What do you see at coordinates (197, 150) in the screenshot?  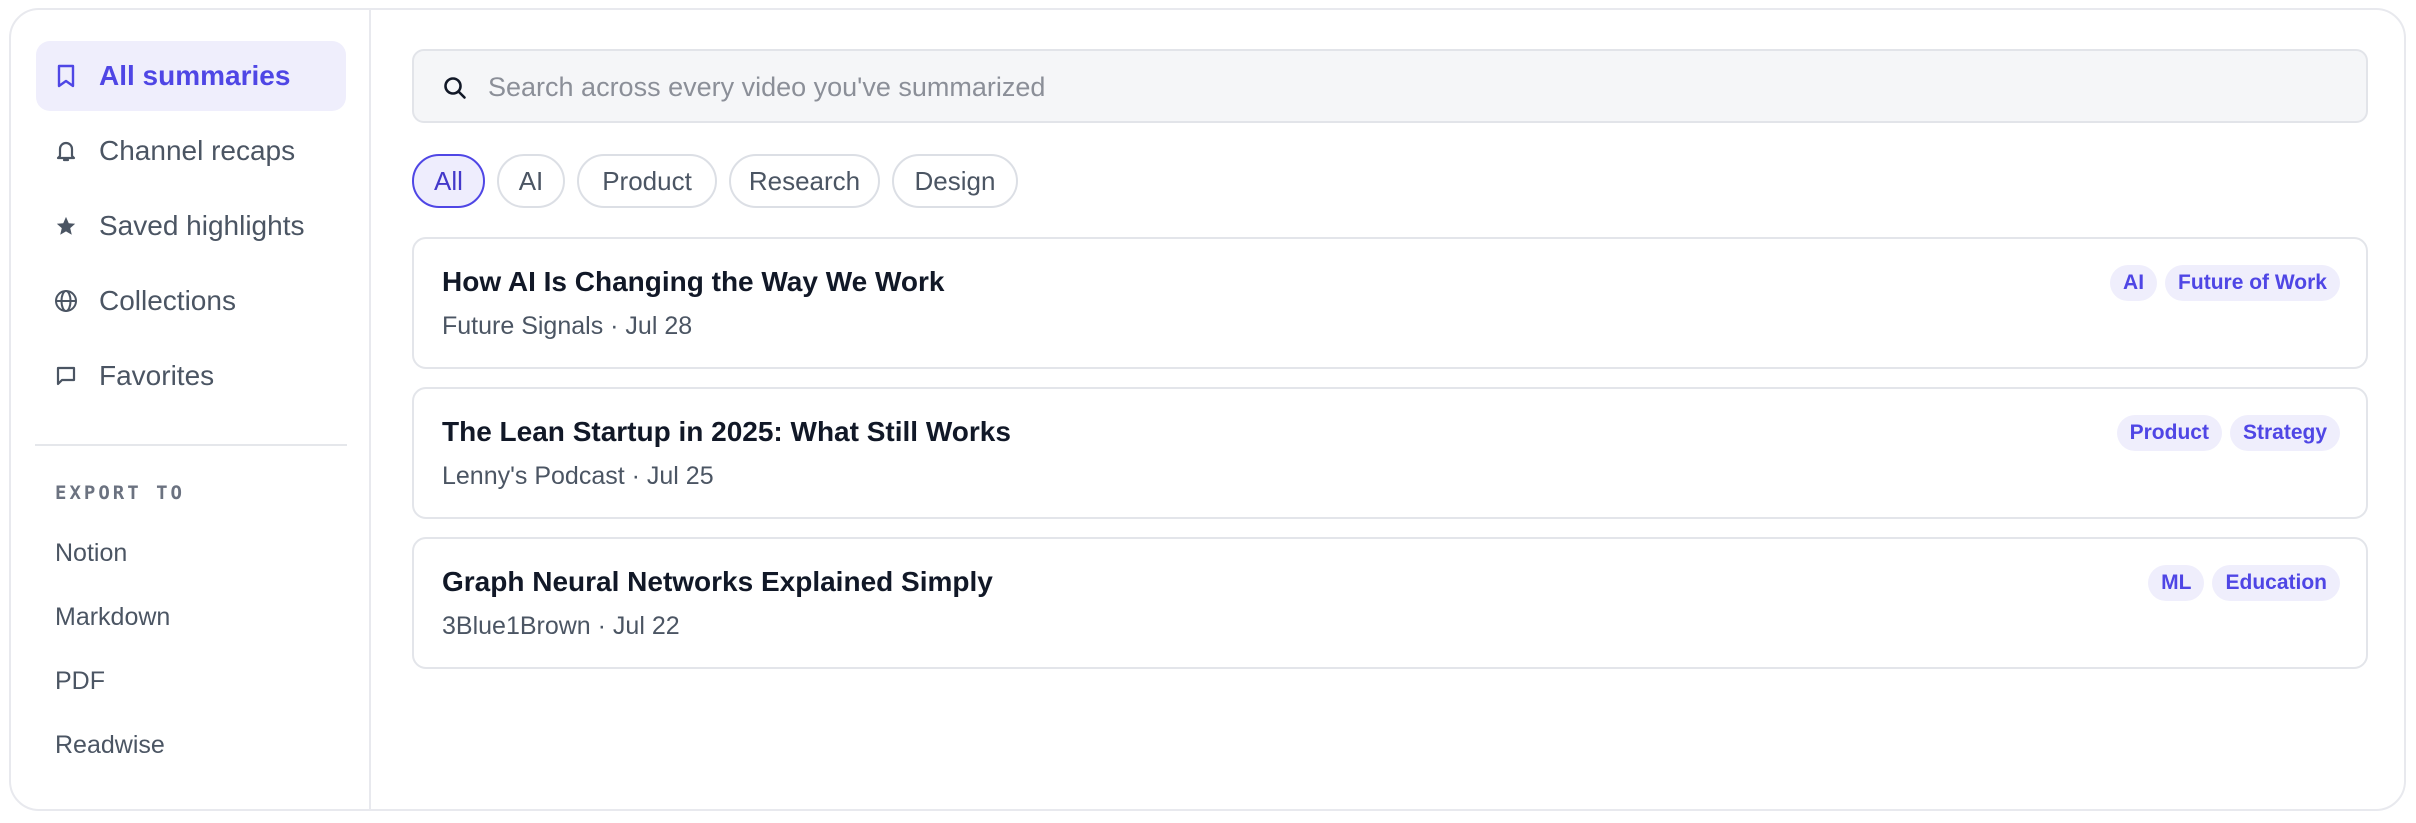 I see `sidebar-item-label: Channel recaps` at bounding box center [197, 150].